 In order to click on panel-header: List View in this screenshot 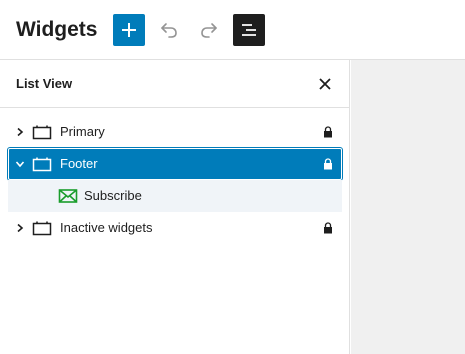, I will do `click(175, 84)`.